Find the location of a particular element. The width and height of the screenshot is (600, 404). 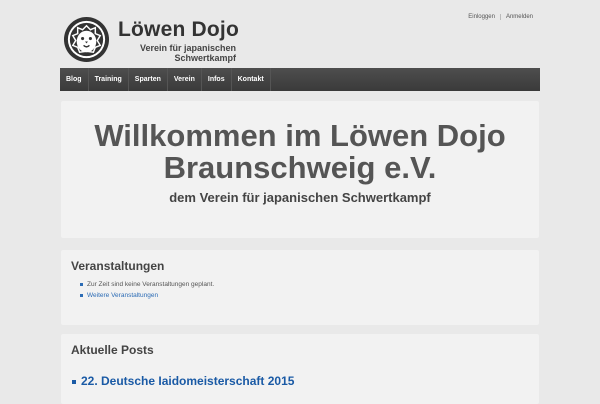

events-title: Veranstaltungen is located at coordinates (118, 266).